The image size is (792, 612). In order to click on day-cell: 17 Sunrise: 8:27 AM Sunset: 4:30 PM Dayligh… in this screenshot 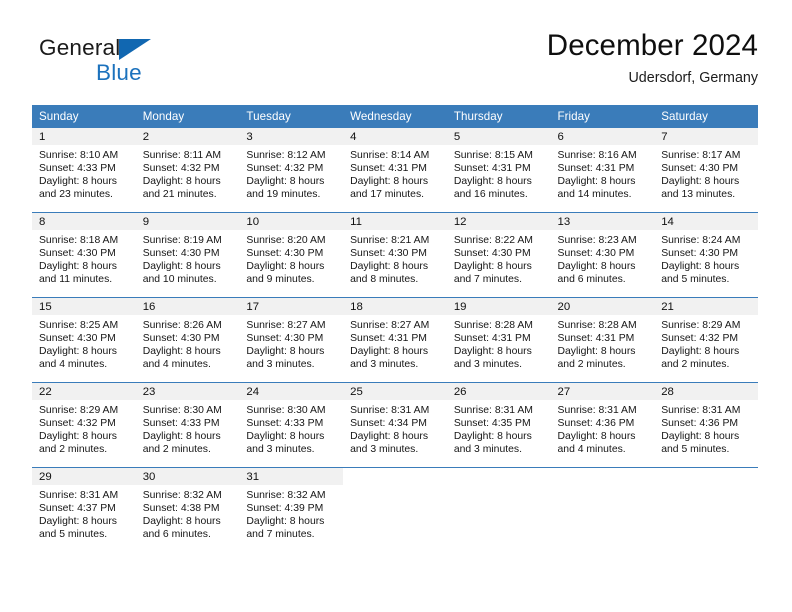, I will do `click(291, 340)`.